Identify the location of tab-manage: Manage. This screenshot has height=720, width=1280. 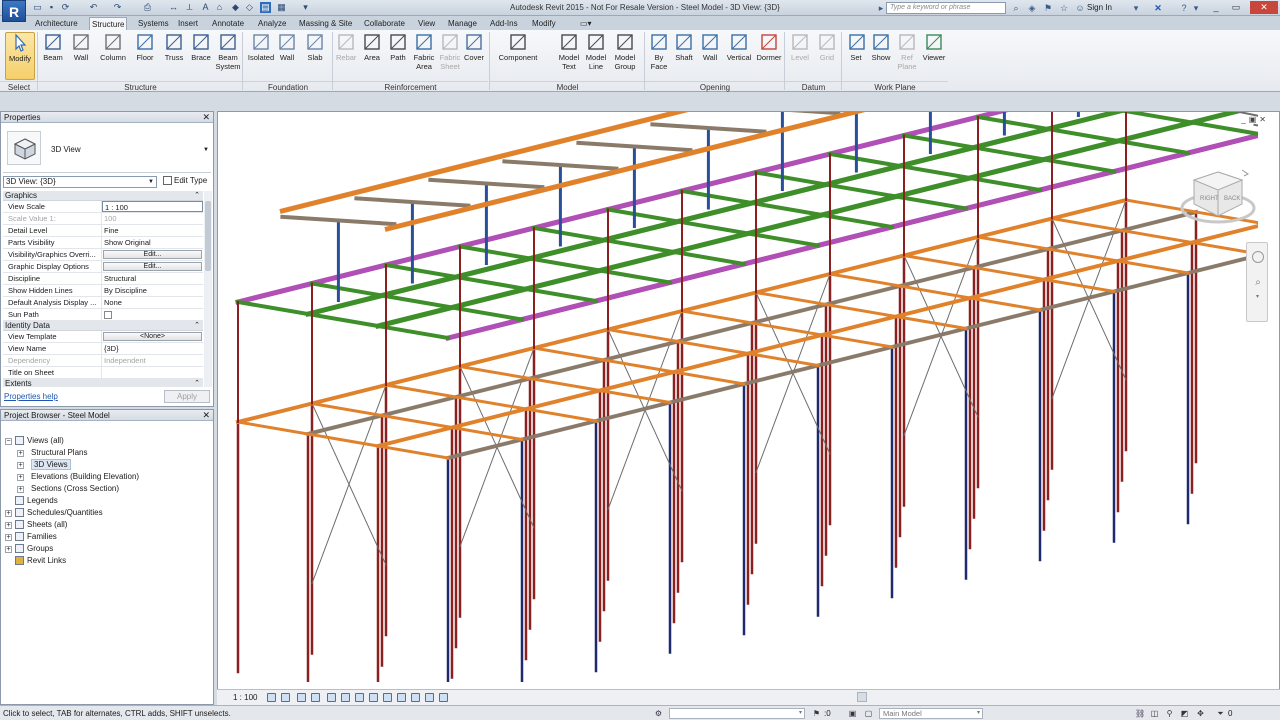
(462, 23).